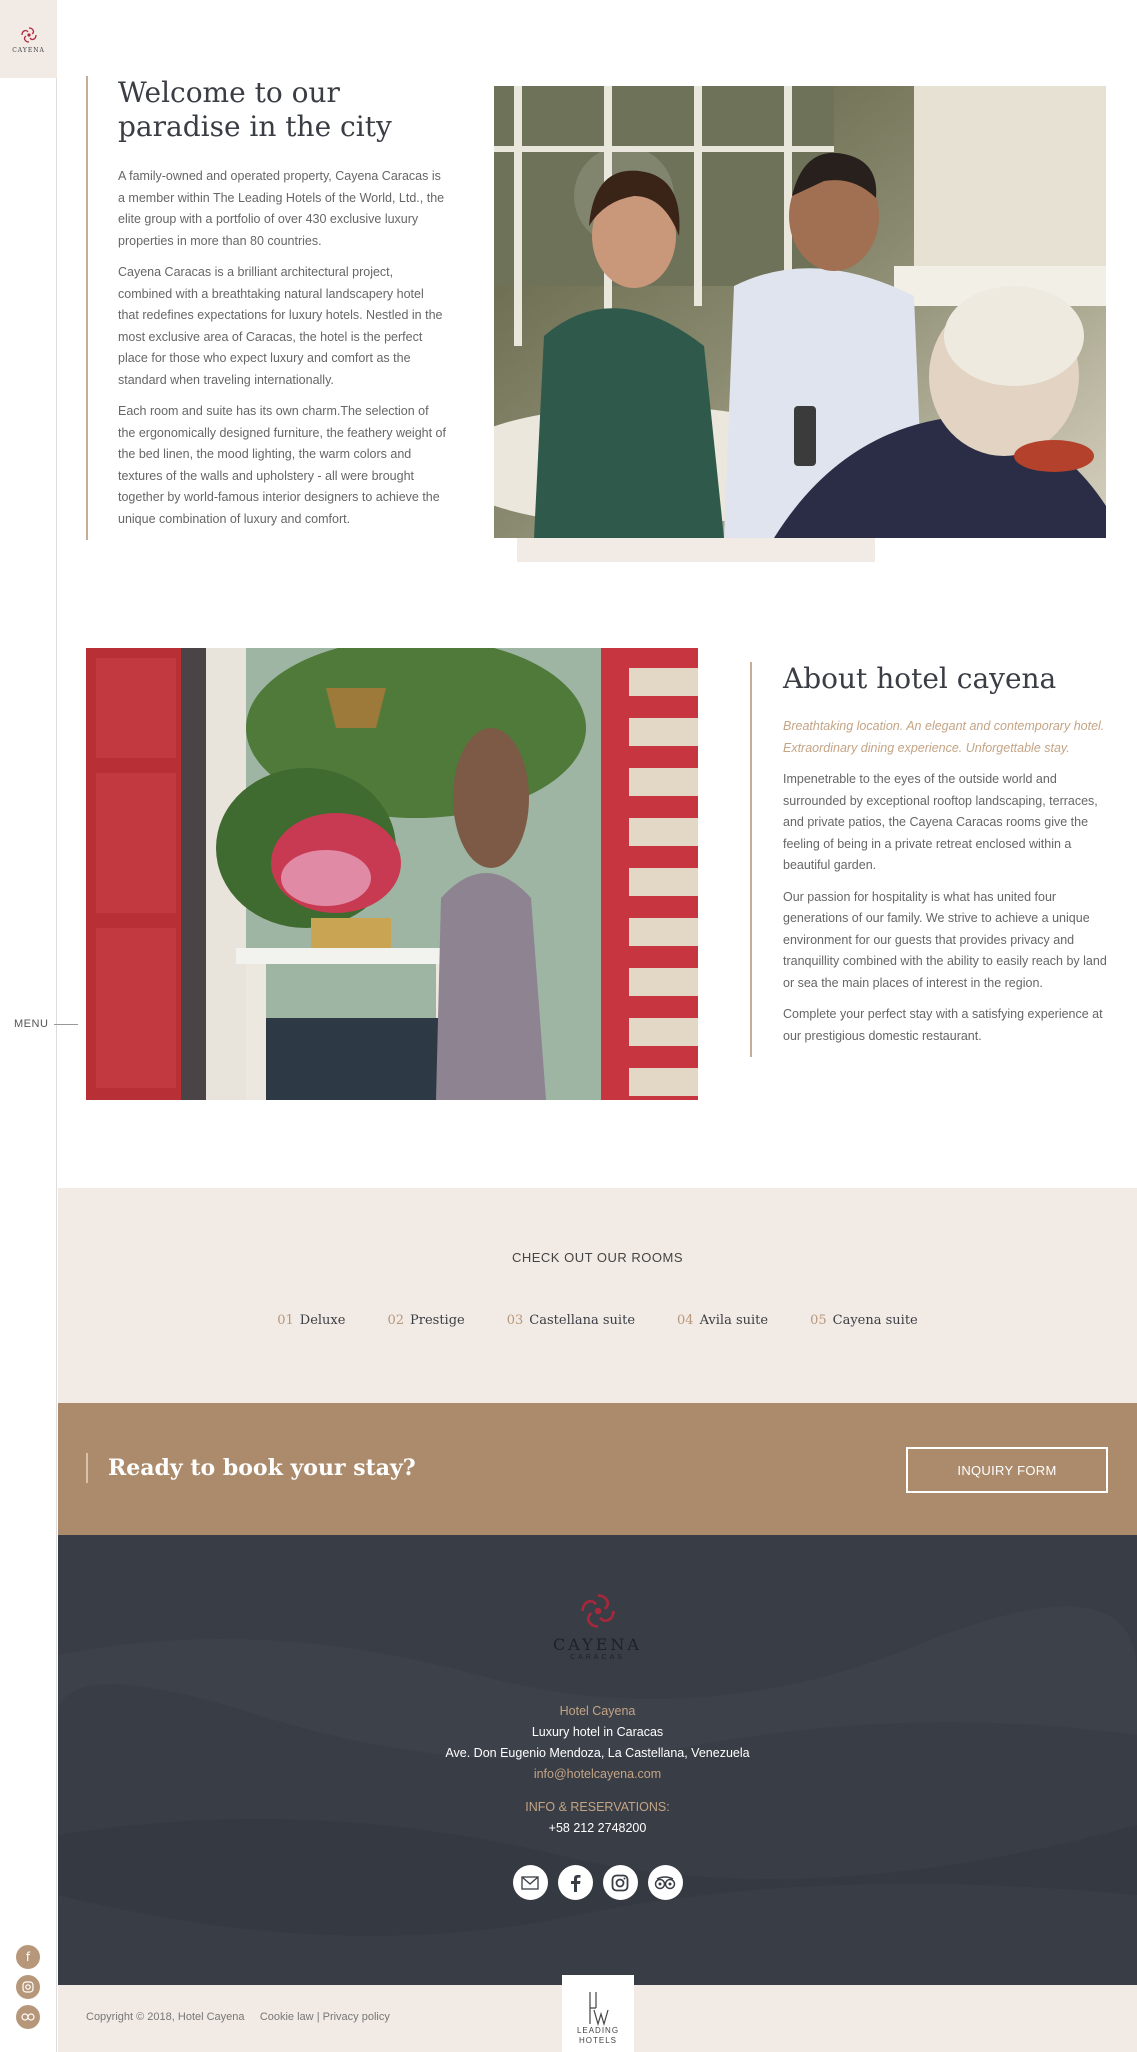  Describe the element at coordinates (1007, 1470) in the screenshot. I see `inquiry-form-button: INQUIRY FORM` at that location.